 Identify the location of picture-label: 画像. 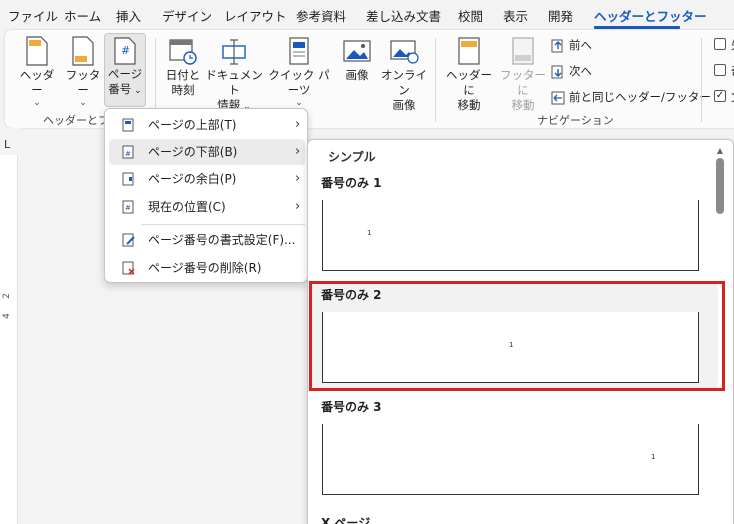
(357, 75).